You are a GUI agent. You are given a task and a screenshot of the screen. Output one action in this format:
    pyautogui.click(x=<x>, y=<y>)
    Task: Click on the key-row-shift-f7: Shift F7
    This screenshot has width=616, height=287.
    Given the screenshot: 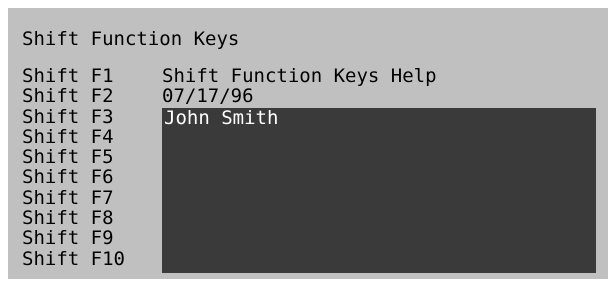 What is the action you would take?
    pyautogui.click(x=92, y=198)
    